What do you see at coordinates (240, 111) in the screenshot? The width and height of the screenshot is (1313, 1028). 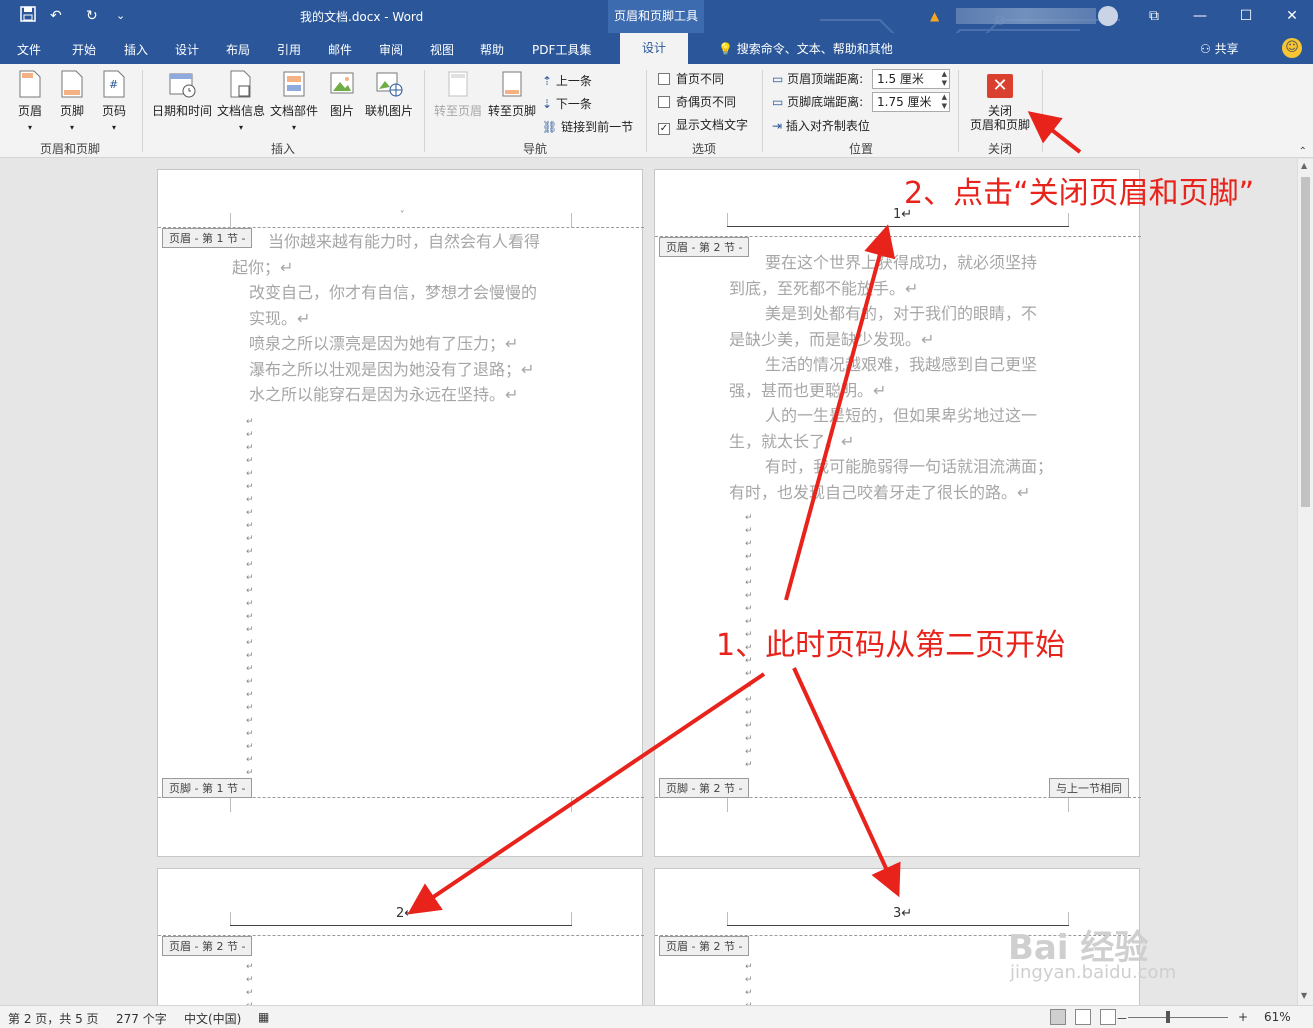 I see `document-info-label: 文档信息` at bounding box center [240, 111].